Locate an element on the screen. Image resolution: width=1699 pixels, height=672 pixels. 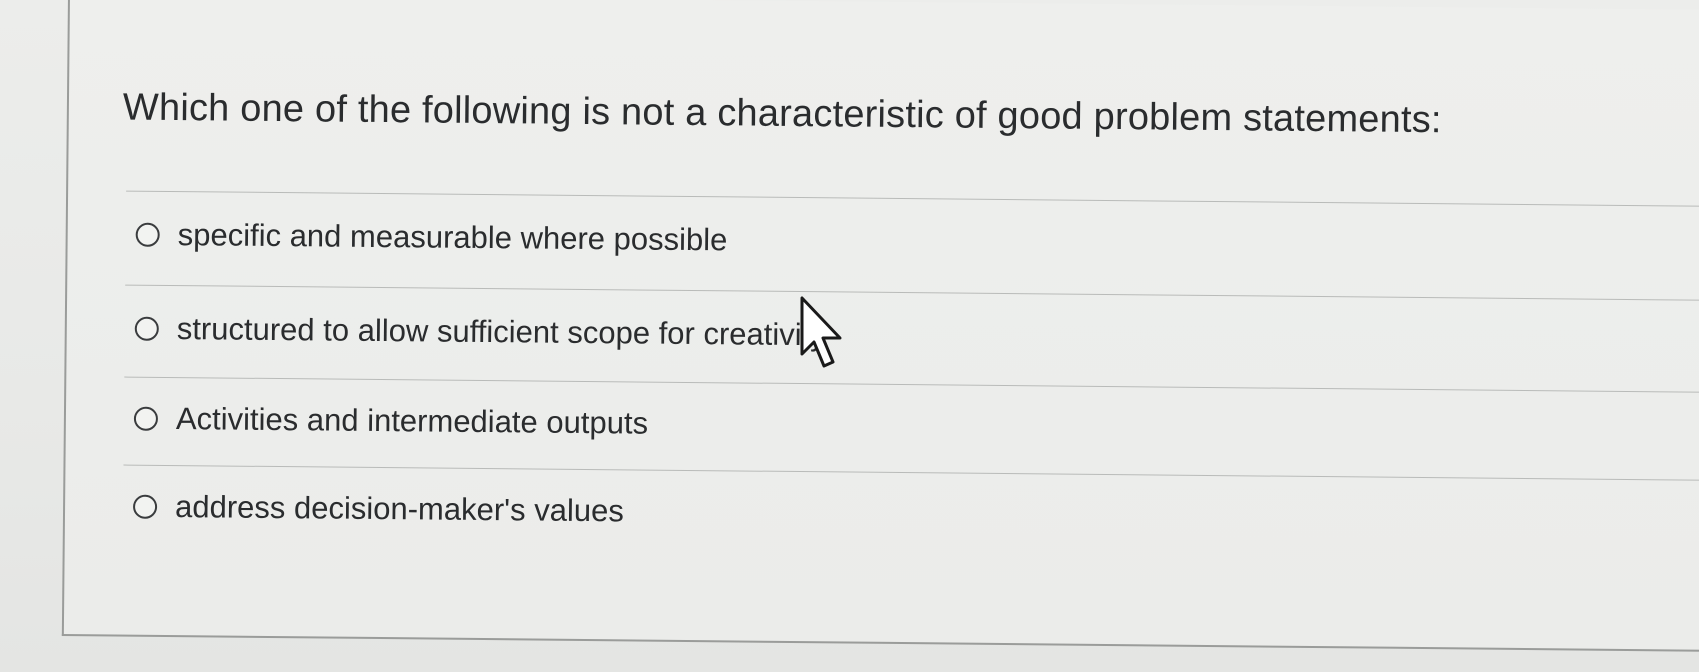
option-3: Activities and intermediate outputs is located at coordinates (391, 421).